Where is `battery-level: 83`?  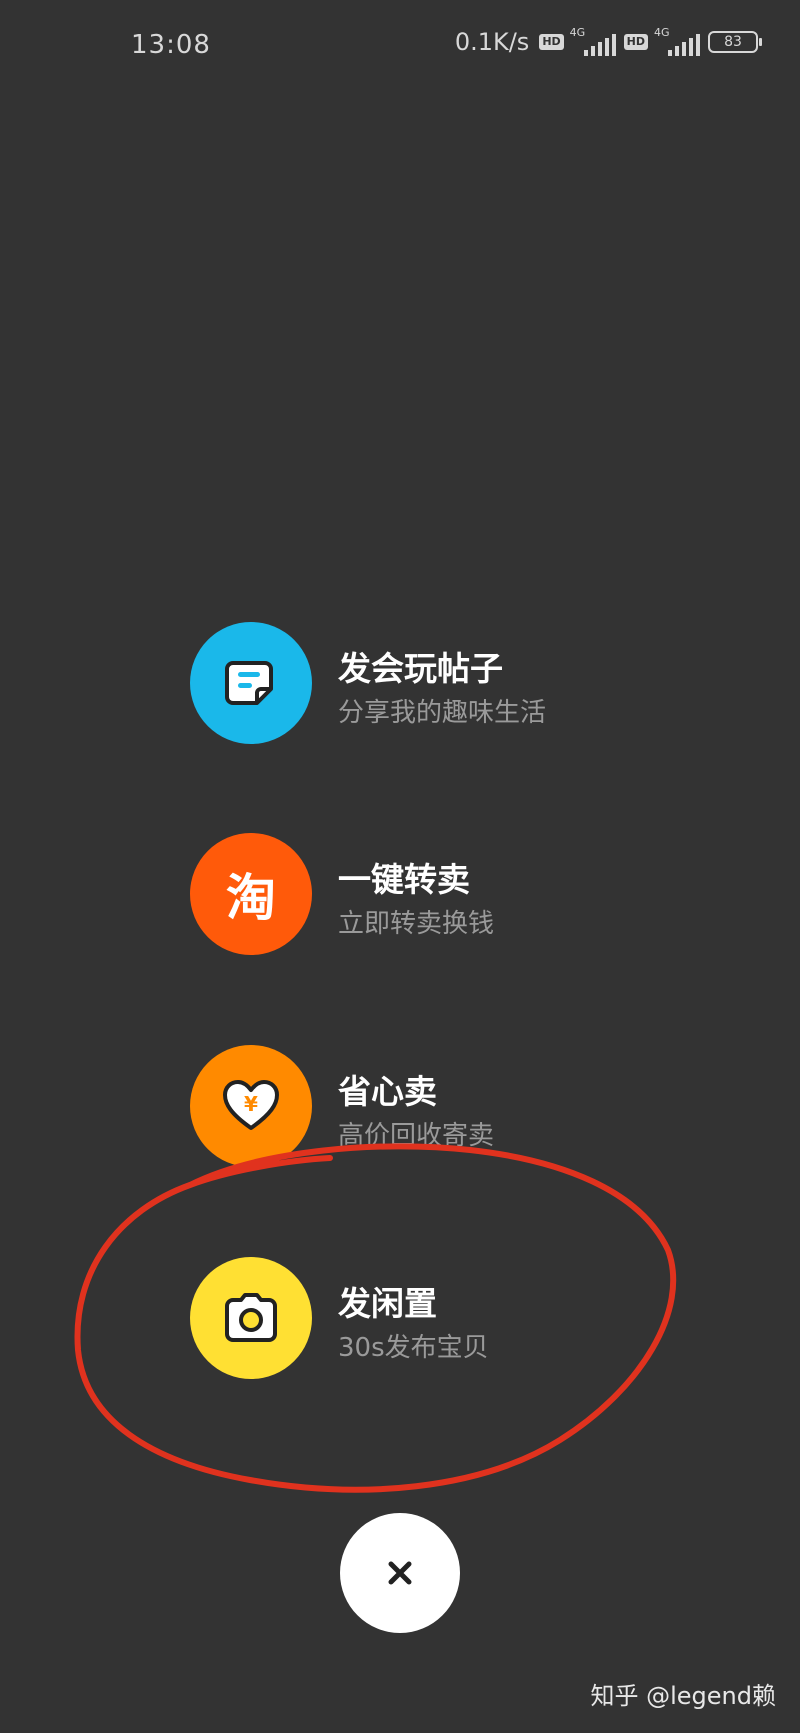 battery-level: 83 is located at coordinates (733, 42).